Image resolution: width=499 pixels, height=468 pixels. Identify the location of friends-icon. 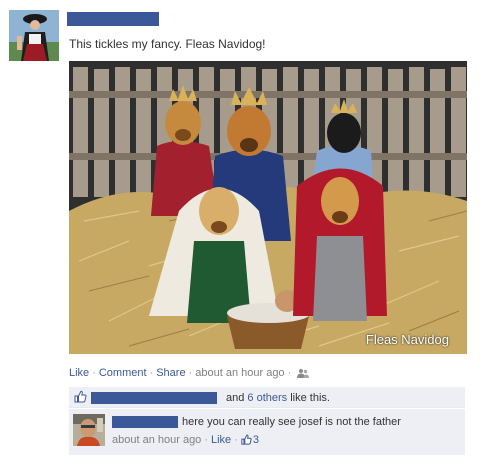
(303, 374).